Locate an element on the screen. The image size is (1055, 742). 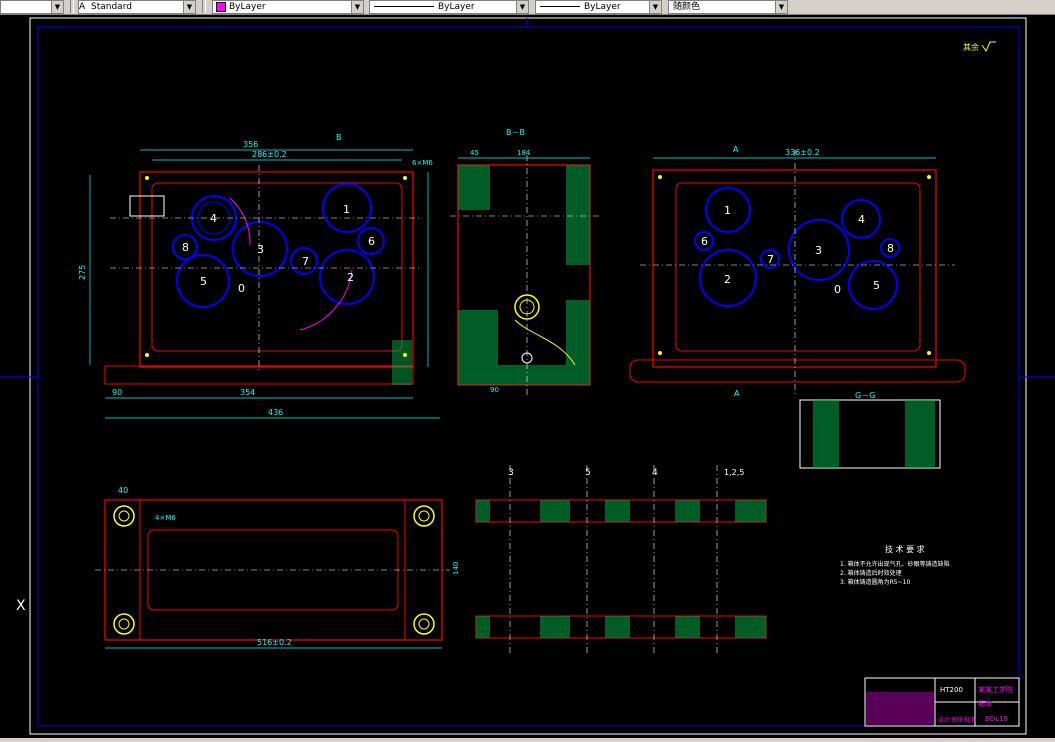
linetype-combo: ByLayer ▼ is located at coordinates (449, 7).